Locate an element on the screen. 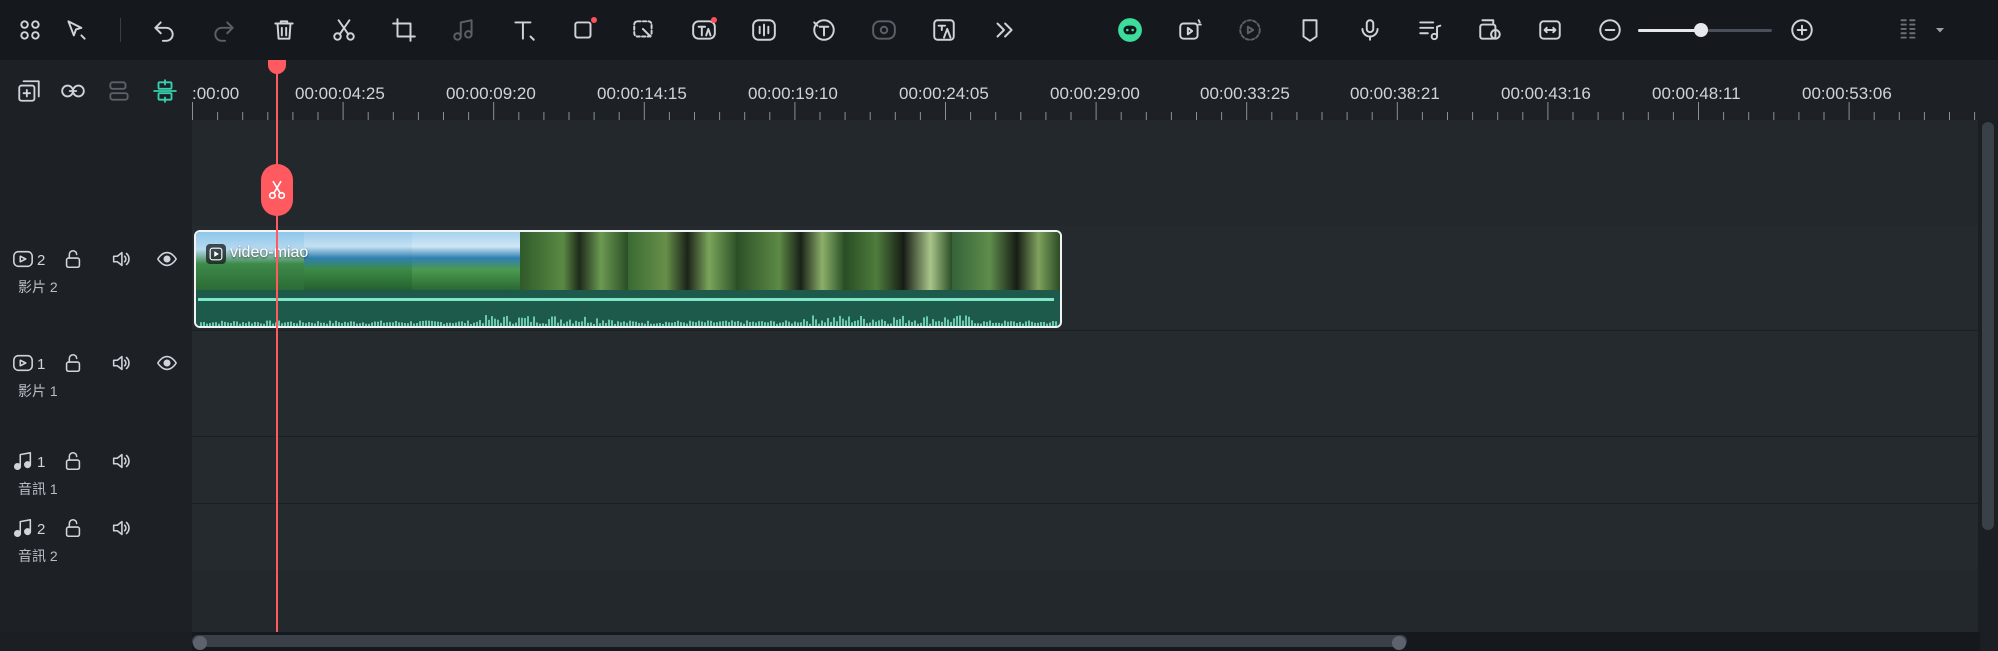 This screenshot has height=651, width=1998. scroll-end-handle is located at coordinates (1399, 643).